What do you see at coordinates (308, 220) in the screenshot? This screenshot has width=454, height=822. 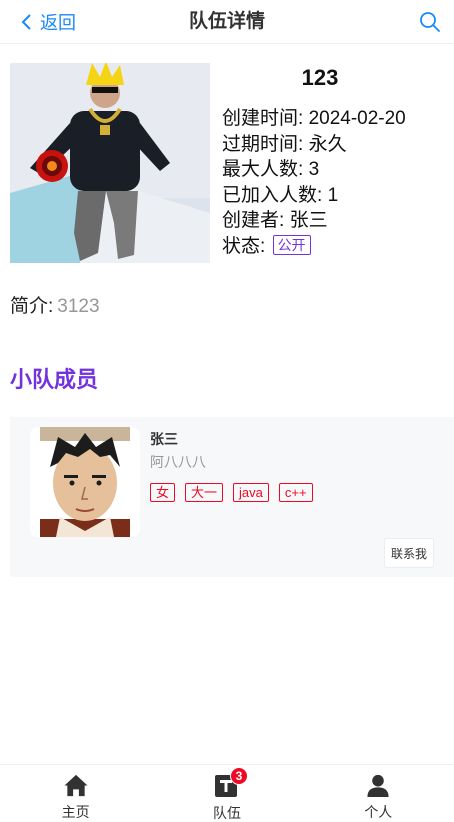 I see `creator-value: 张三` at bounding box center [308, 220].